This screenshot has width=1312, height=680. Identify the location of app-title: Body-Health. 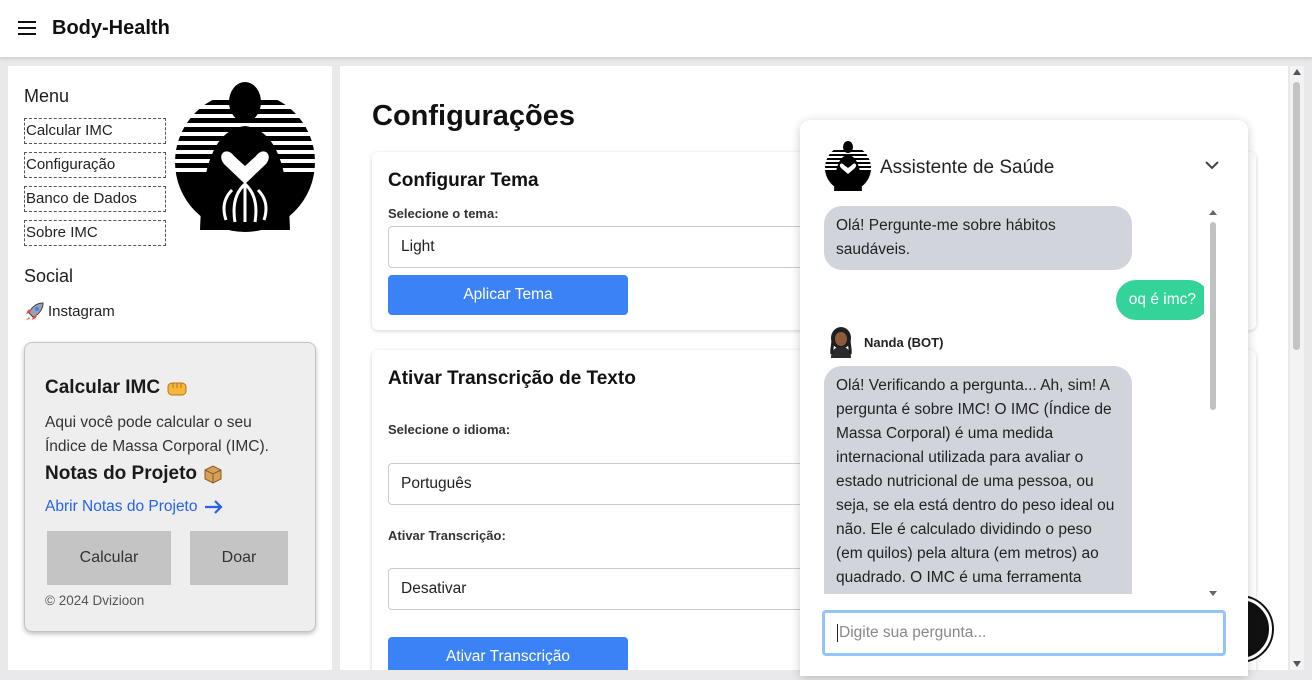
(111, 28).